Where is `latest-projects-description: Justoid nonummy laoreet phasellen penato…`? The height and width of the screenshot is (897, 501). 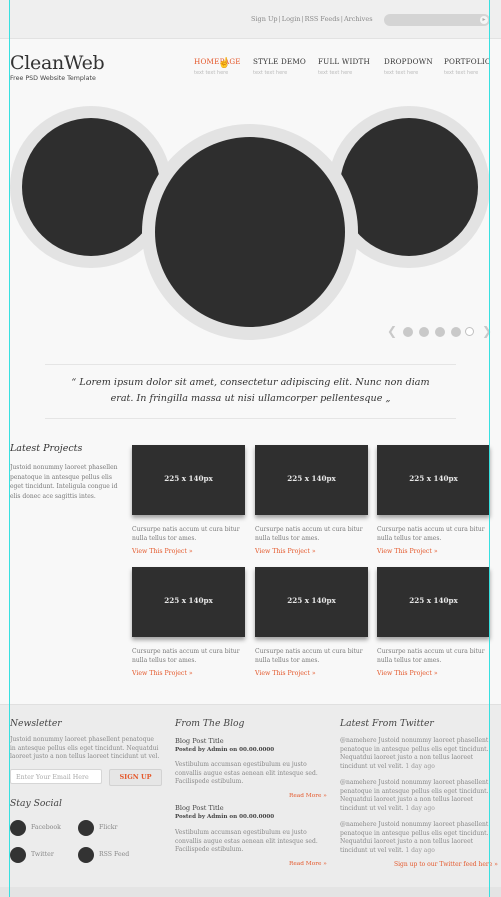
latest-projects-description: Justoid nonummy laoreet phasellen penato… is located at coordinates (64, 482).